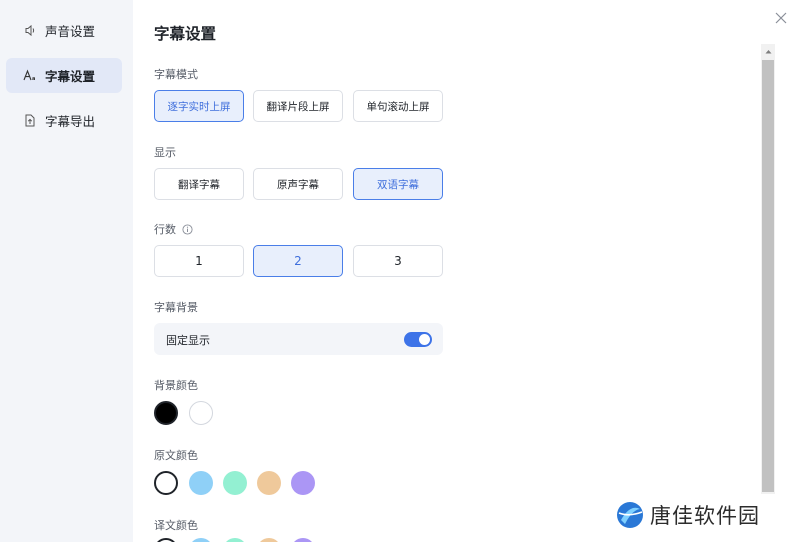 This screenshot has width=800, height=542. Describe the element at coordinates (176, 307) in the screenshot. I see `subtitle-background-label: 字幕背景` at that location.